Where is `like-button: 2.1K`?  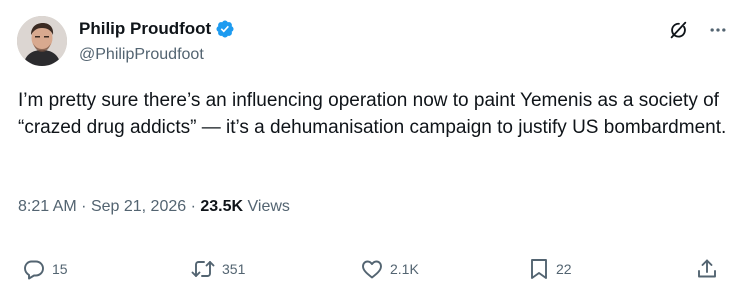
like-button: 2.1K is located at coordinates (389, 269).